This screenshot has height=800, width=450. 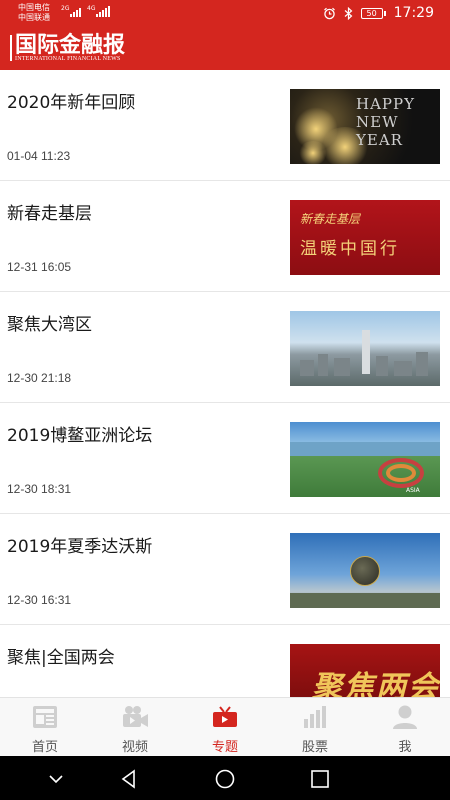 I want to click on tab-label: 视频, so click(x=134, y=747).